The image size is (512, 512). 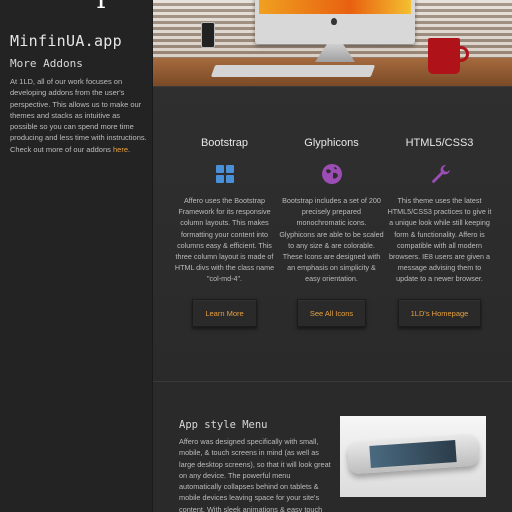 What do you see at coordinates (66, 41) in the screenshot?
I see `site-title: MinfinUA.app` at bounding box center [66, 41].